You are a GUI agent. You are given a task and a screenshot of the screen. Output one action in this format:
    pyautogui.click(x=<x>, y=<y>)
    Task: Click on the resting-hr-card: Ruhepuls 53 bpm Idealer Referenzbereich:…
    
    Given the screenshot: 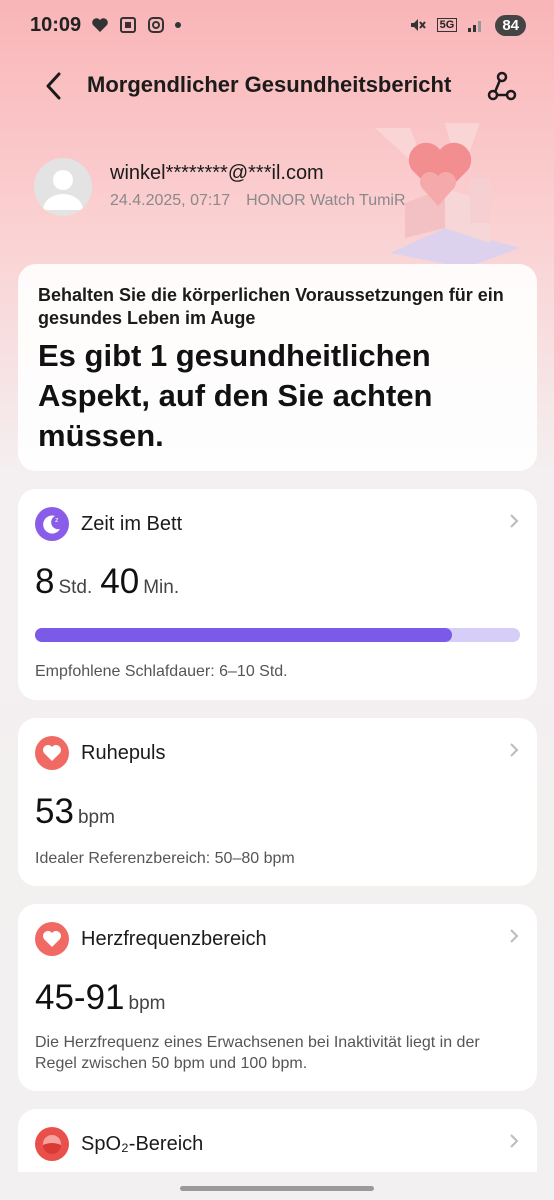 What is the action you would take?
    pyautogui.click(x=277, y=802)
    